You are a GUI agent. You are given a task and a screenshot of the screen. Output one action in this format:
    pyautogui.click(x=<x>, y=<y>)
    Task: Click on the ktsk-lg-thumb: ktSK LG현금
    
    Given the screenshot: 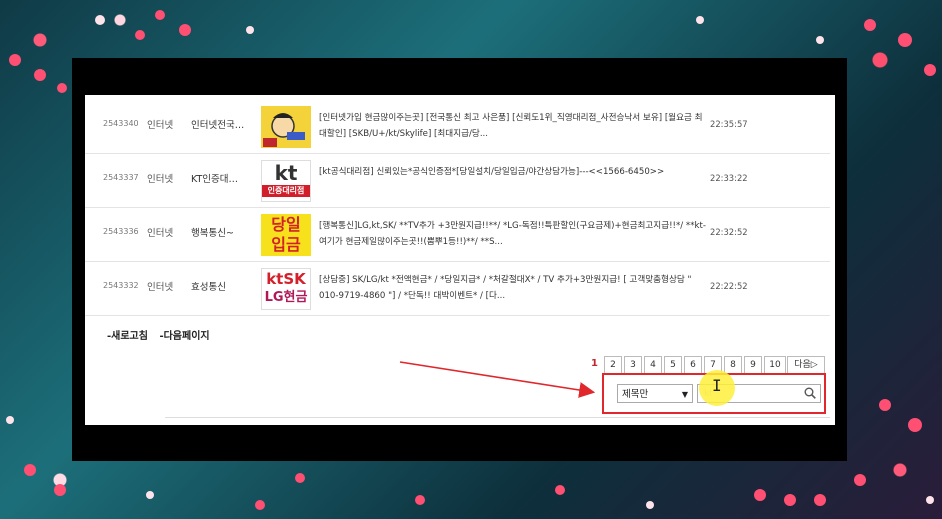 What is the action you would take?
    pyautogui.click(x=286, y=289)
    